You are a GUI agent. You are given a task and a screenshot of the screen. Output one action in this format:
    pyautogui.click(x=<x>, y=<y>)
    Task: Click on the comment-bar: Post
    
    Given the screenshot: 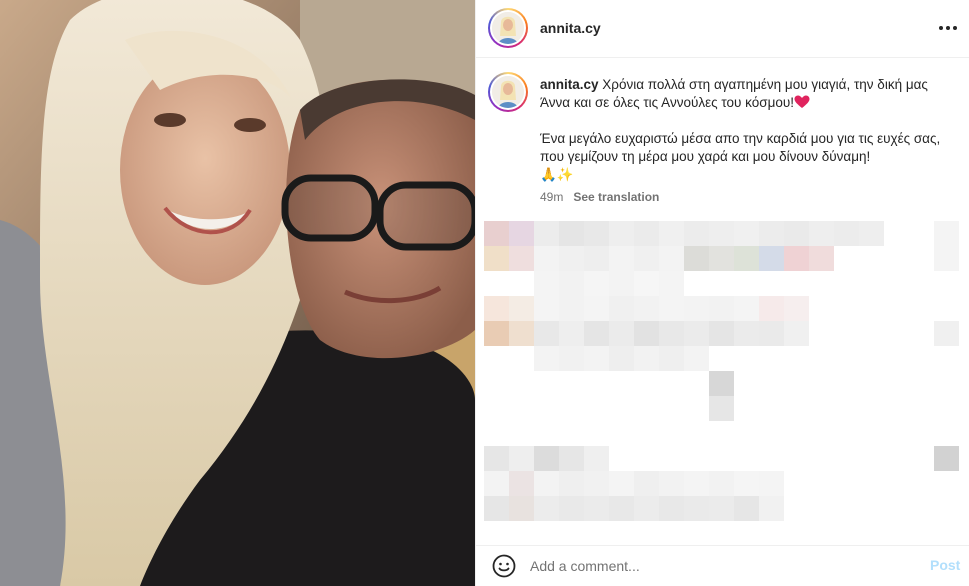 What is the action you would take?
    pyautogui.click(x=722, y=565)
    